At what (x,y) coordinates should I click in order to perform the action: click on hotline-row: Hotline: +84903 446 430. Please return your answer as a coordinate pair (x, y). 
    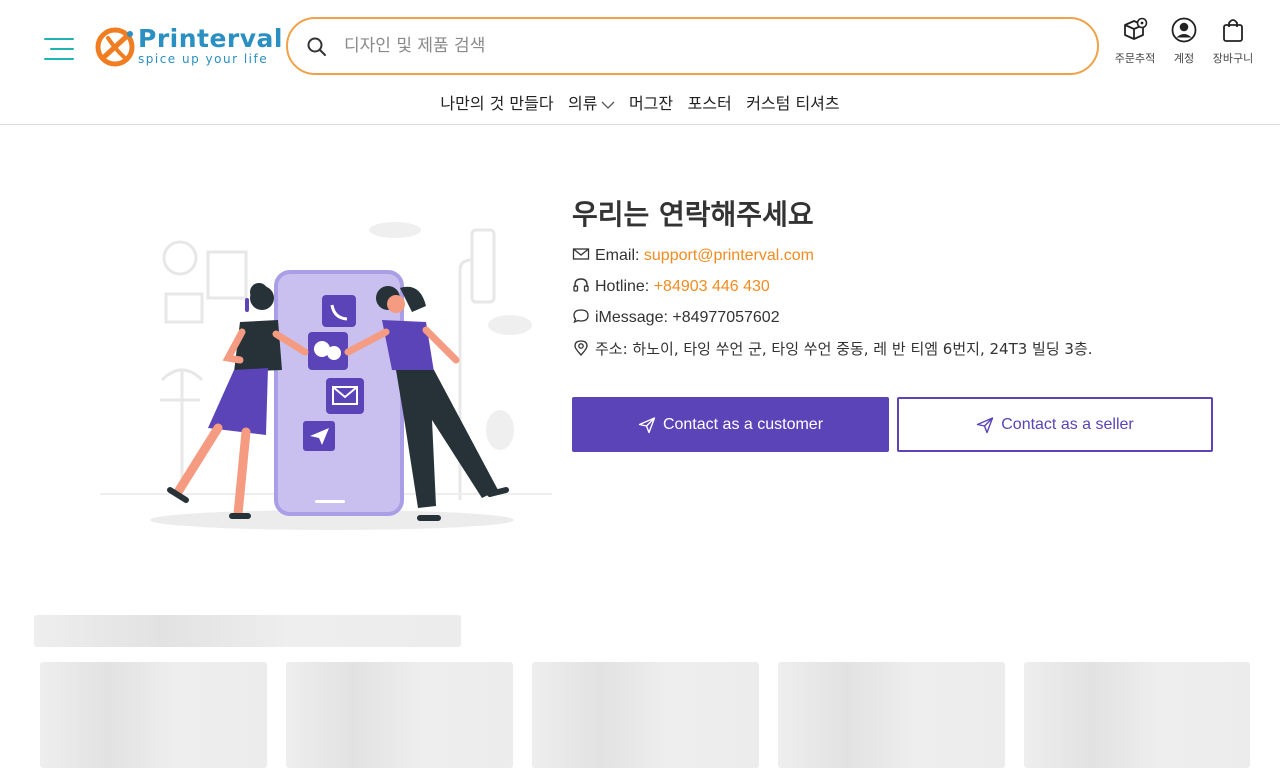
    Looking at the image, I should click on (671, 287).